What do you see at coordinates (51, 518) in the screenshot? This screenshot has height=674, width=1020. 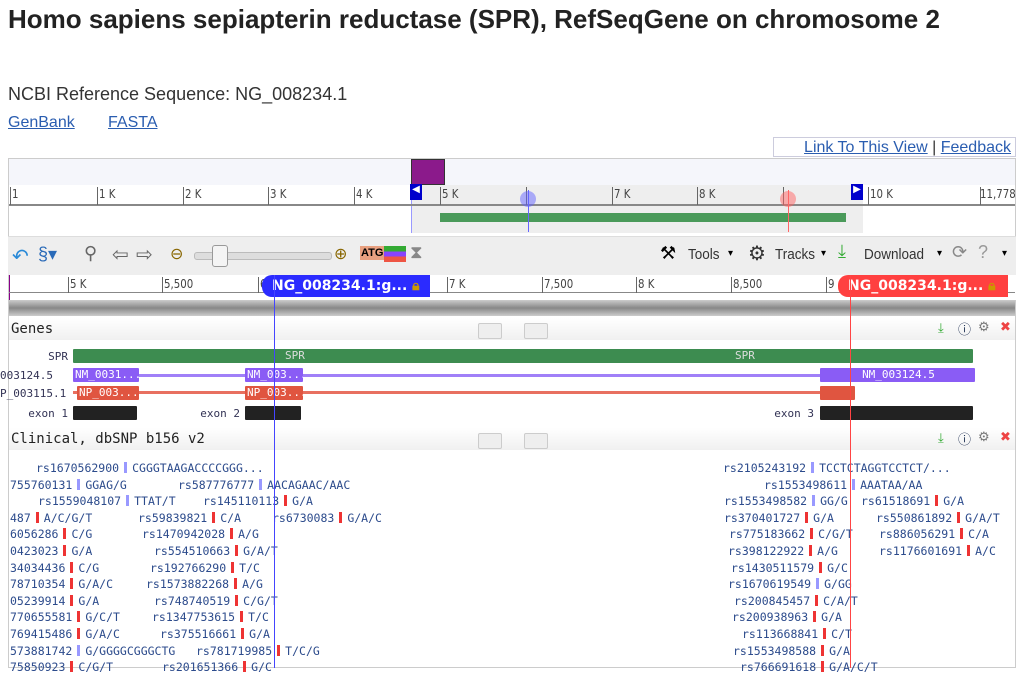 I see `snp-item: 487 A/C/G/T` at bounding box center [51, 518].